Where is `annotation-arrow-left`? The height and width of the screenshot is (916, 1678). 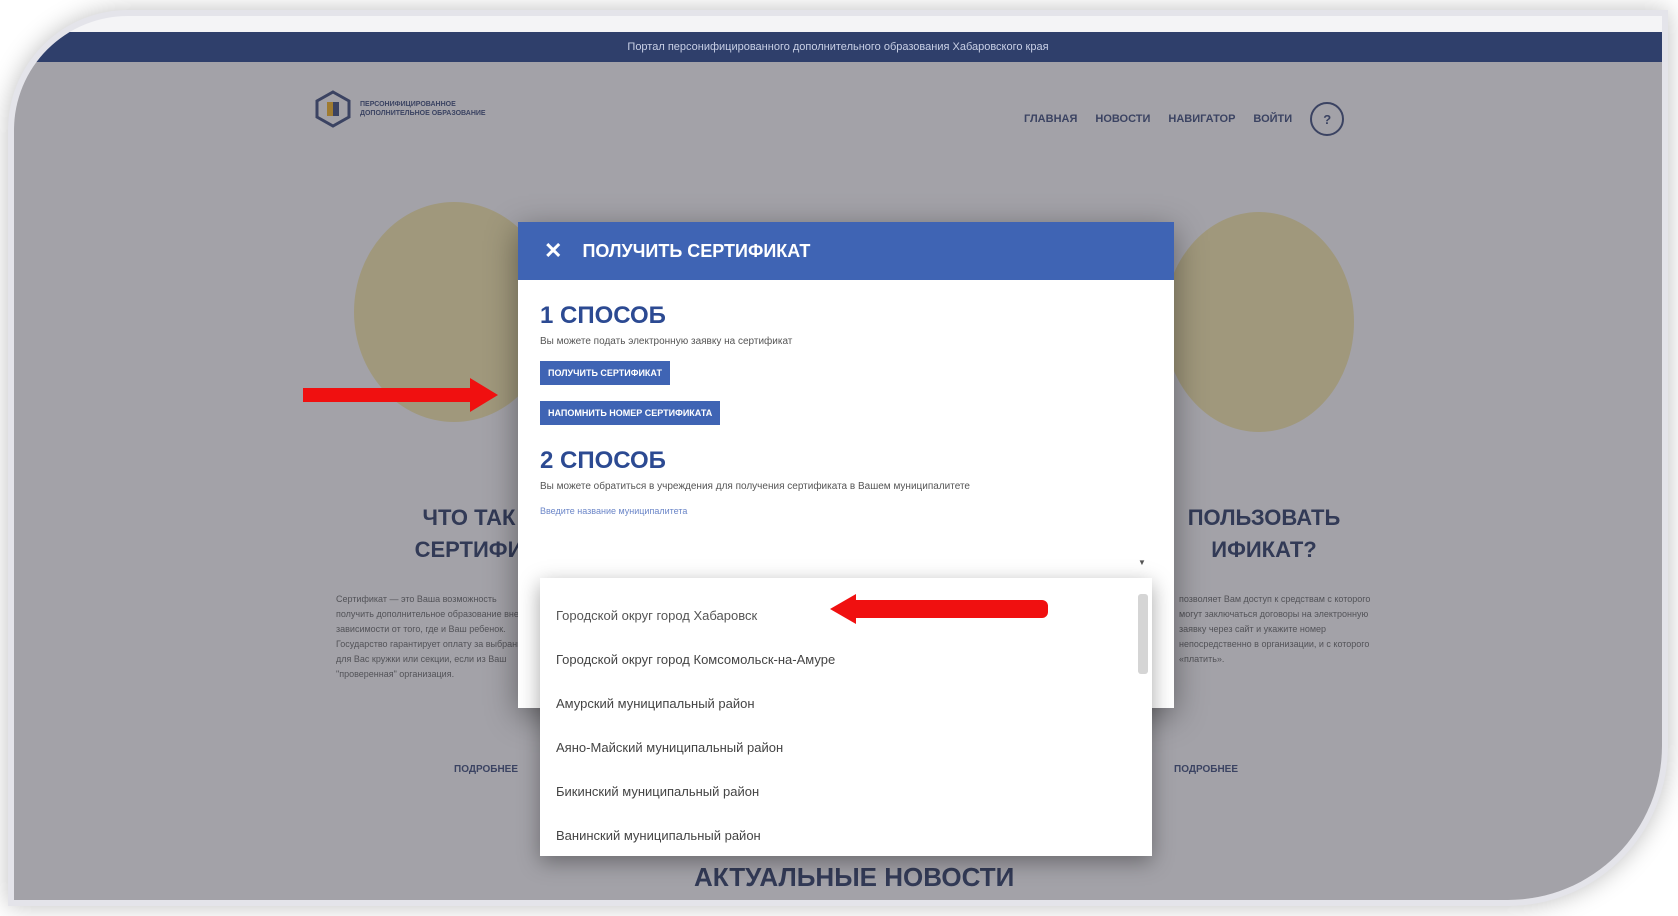 annotation-arrow-left is located at coordinates (948, 609).